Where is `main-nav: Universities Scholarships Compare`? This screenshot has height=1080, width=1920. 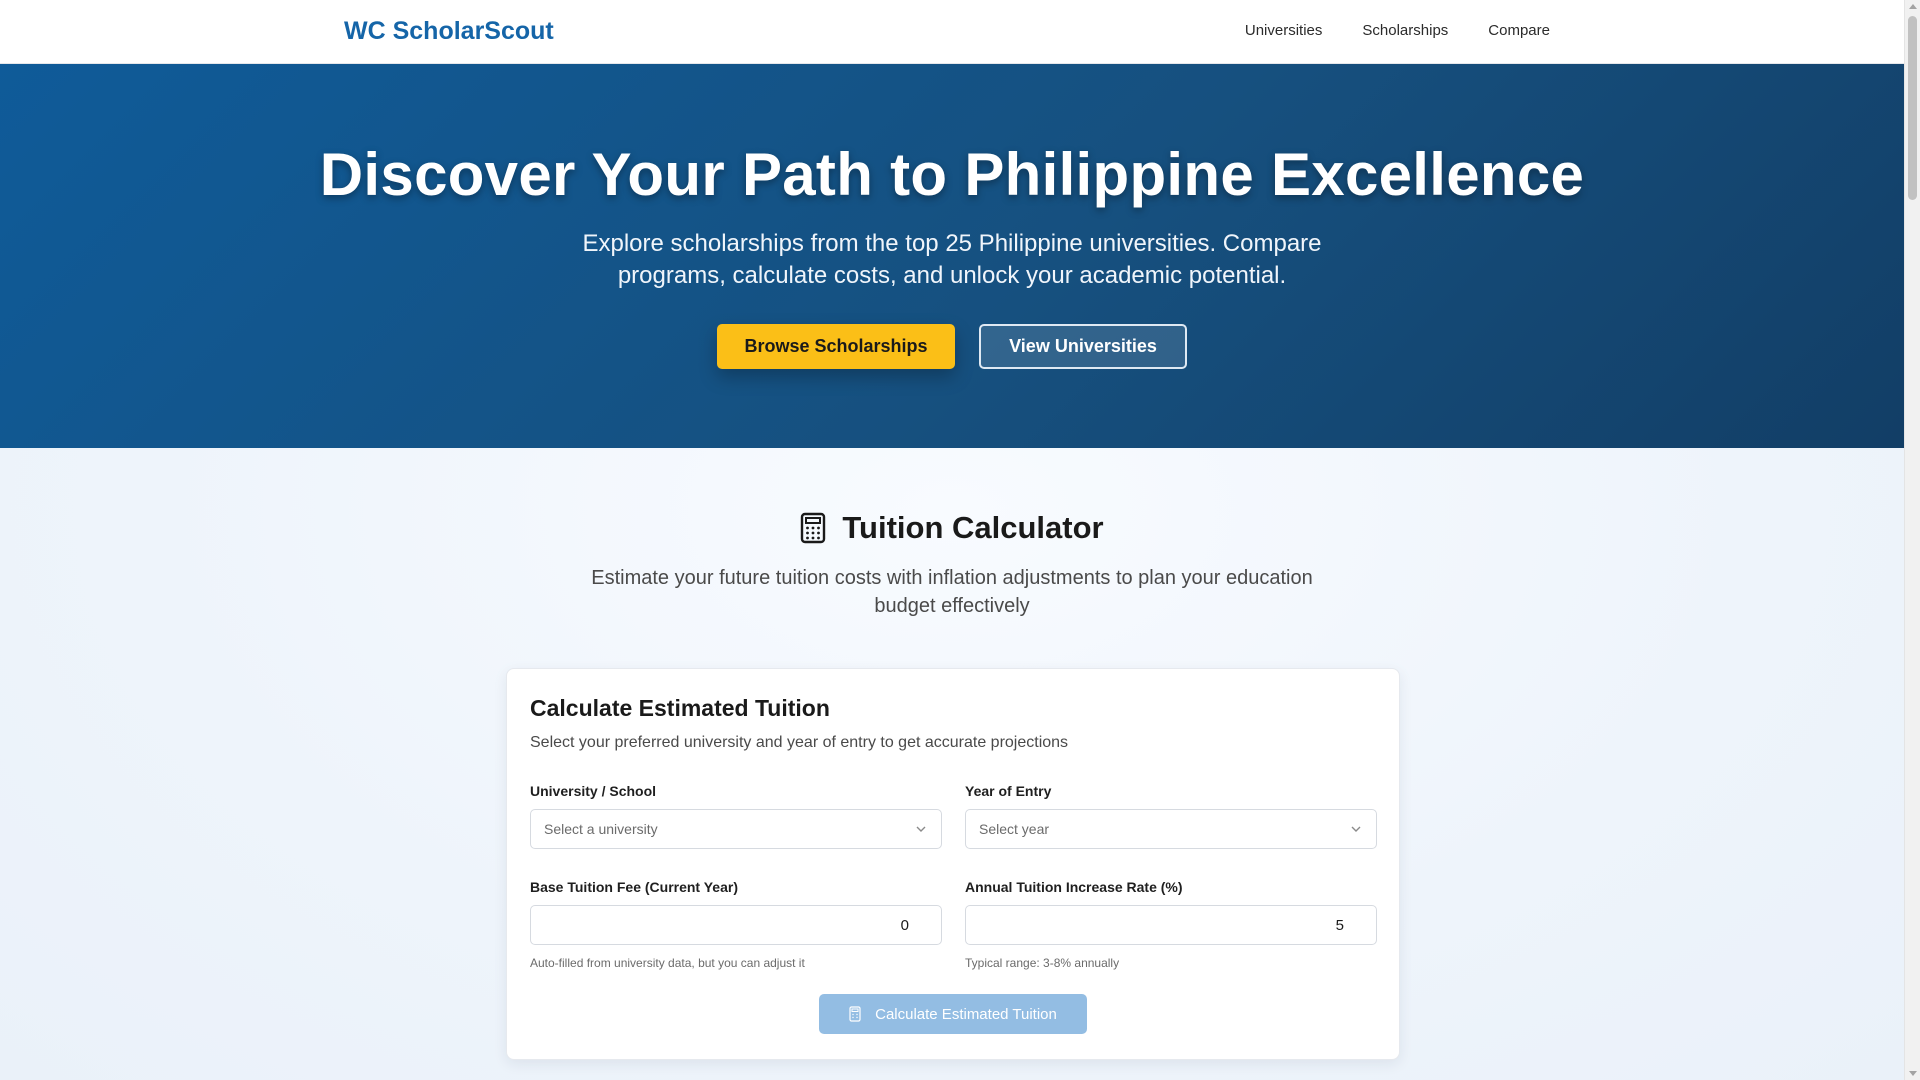
main-nav: Universities Scholarships Compare is located at coordinates (1397, 30).